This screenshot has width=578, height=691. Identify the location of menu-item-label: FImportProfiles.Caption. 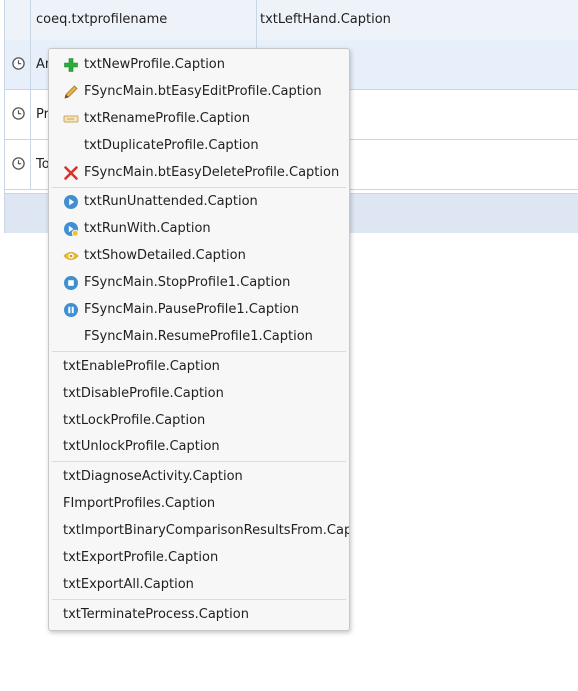
(139, 503).